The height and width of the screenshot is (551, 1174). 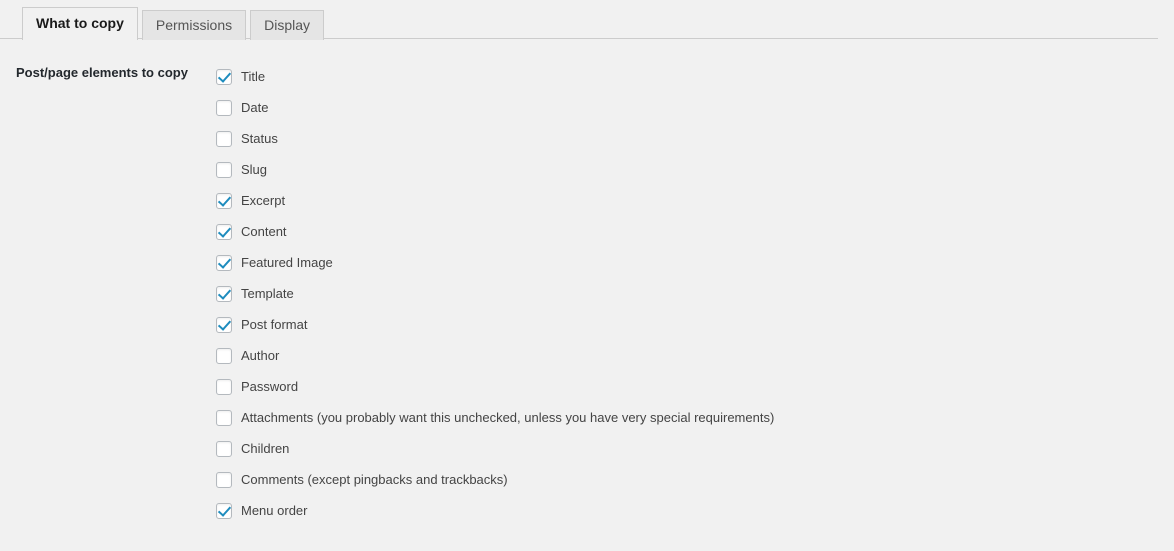 What do you see at coordinates (695, 262) in the screenshot?
I see `option-row: Featured Image` at bounding box center [695, 262].